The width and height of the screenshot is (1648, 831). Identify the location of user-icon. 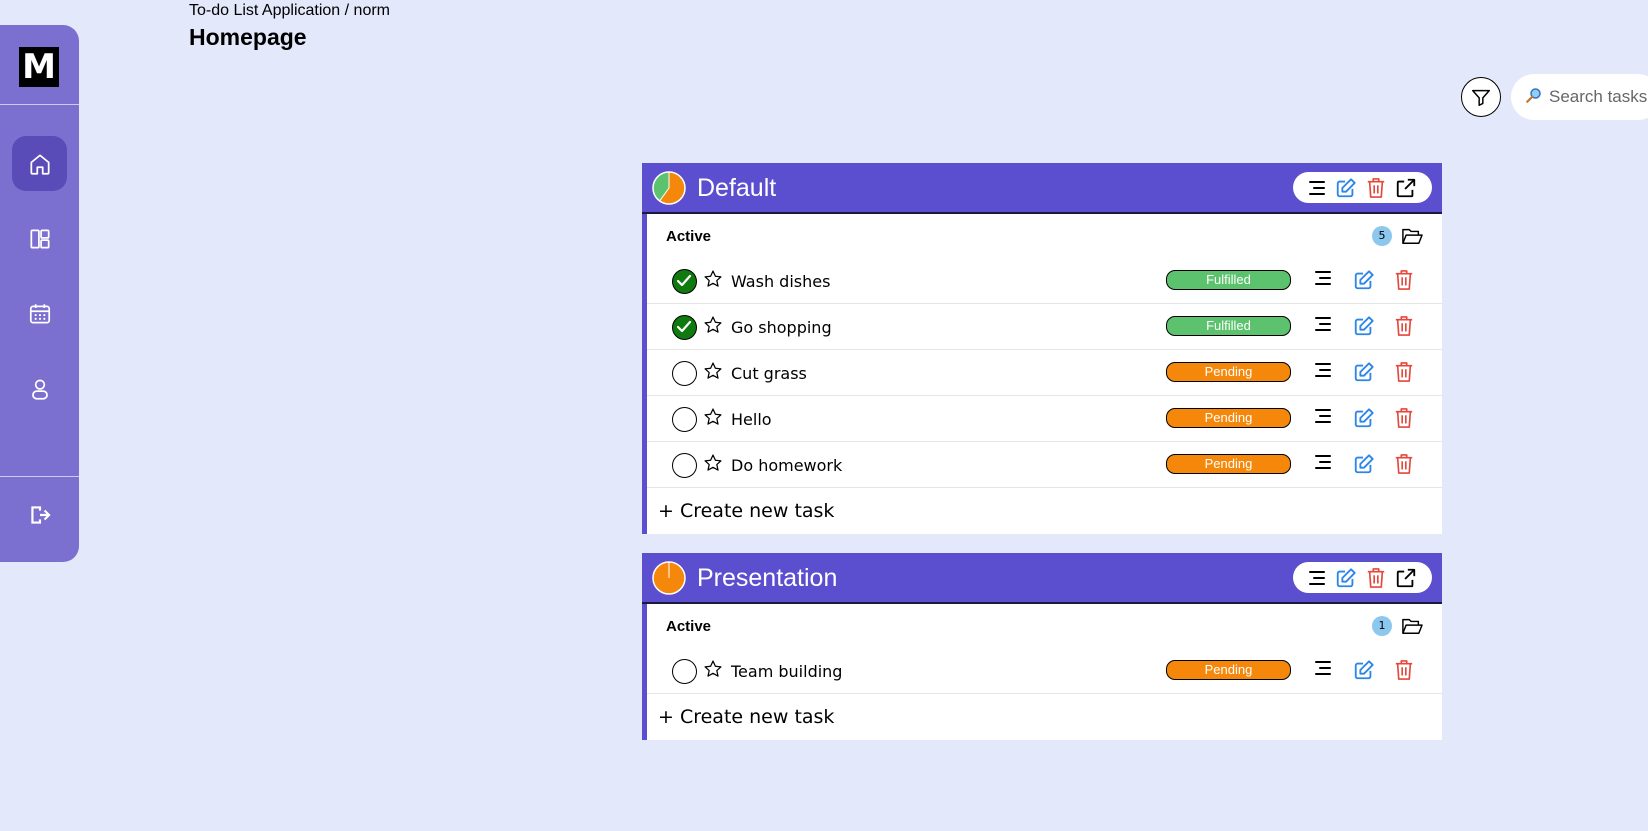
(39, 389).